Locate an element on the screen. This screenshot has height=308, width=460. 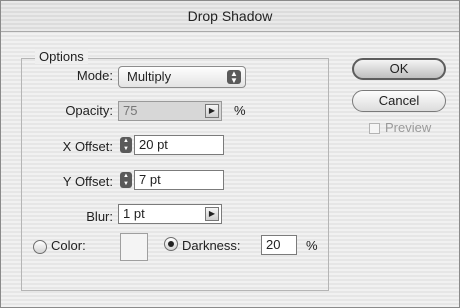
color-swatch is located at coordinates (134, 247).